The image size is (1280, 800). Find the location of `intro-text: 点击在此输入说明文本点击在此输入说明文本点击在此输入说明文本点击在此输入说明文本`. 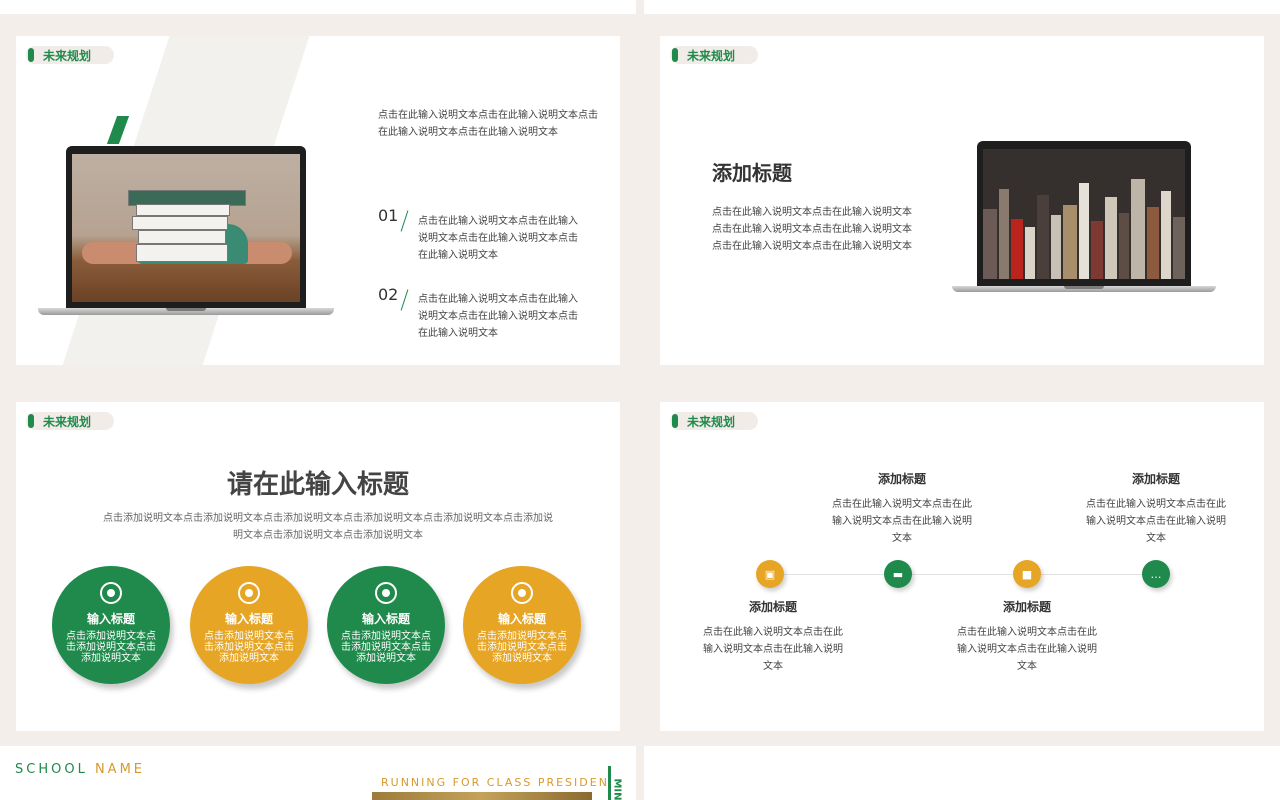

intro-text: 点击在此输入说明文本点击在此输入说明文本点击在此输入说明文本点击在此输入说明文本 is located at coordinates (488, 124).